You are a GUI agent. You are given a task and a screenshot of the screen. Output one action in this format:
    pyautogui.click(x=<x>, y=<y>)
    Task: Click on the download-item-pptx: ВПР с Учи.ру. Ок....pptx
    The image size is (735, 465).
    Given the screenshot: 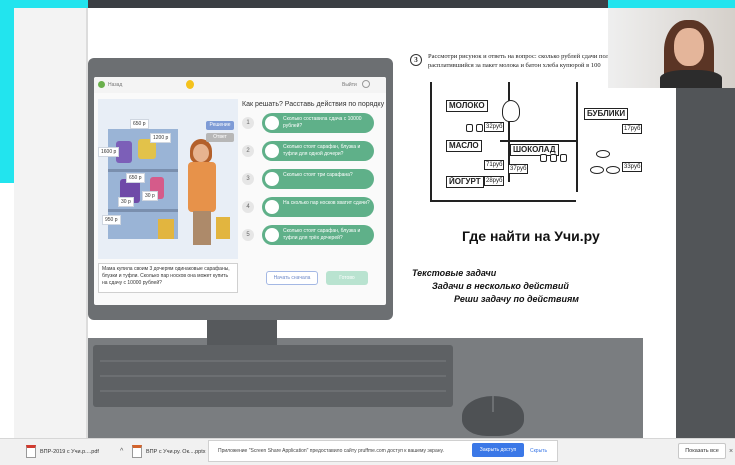 What is the action you would take?
    pyautogui.click(x=176, y=452)
    